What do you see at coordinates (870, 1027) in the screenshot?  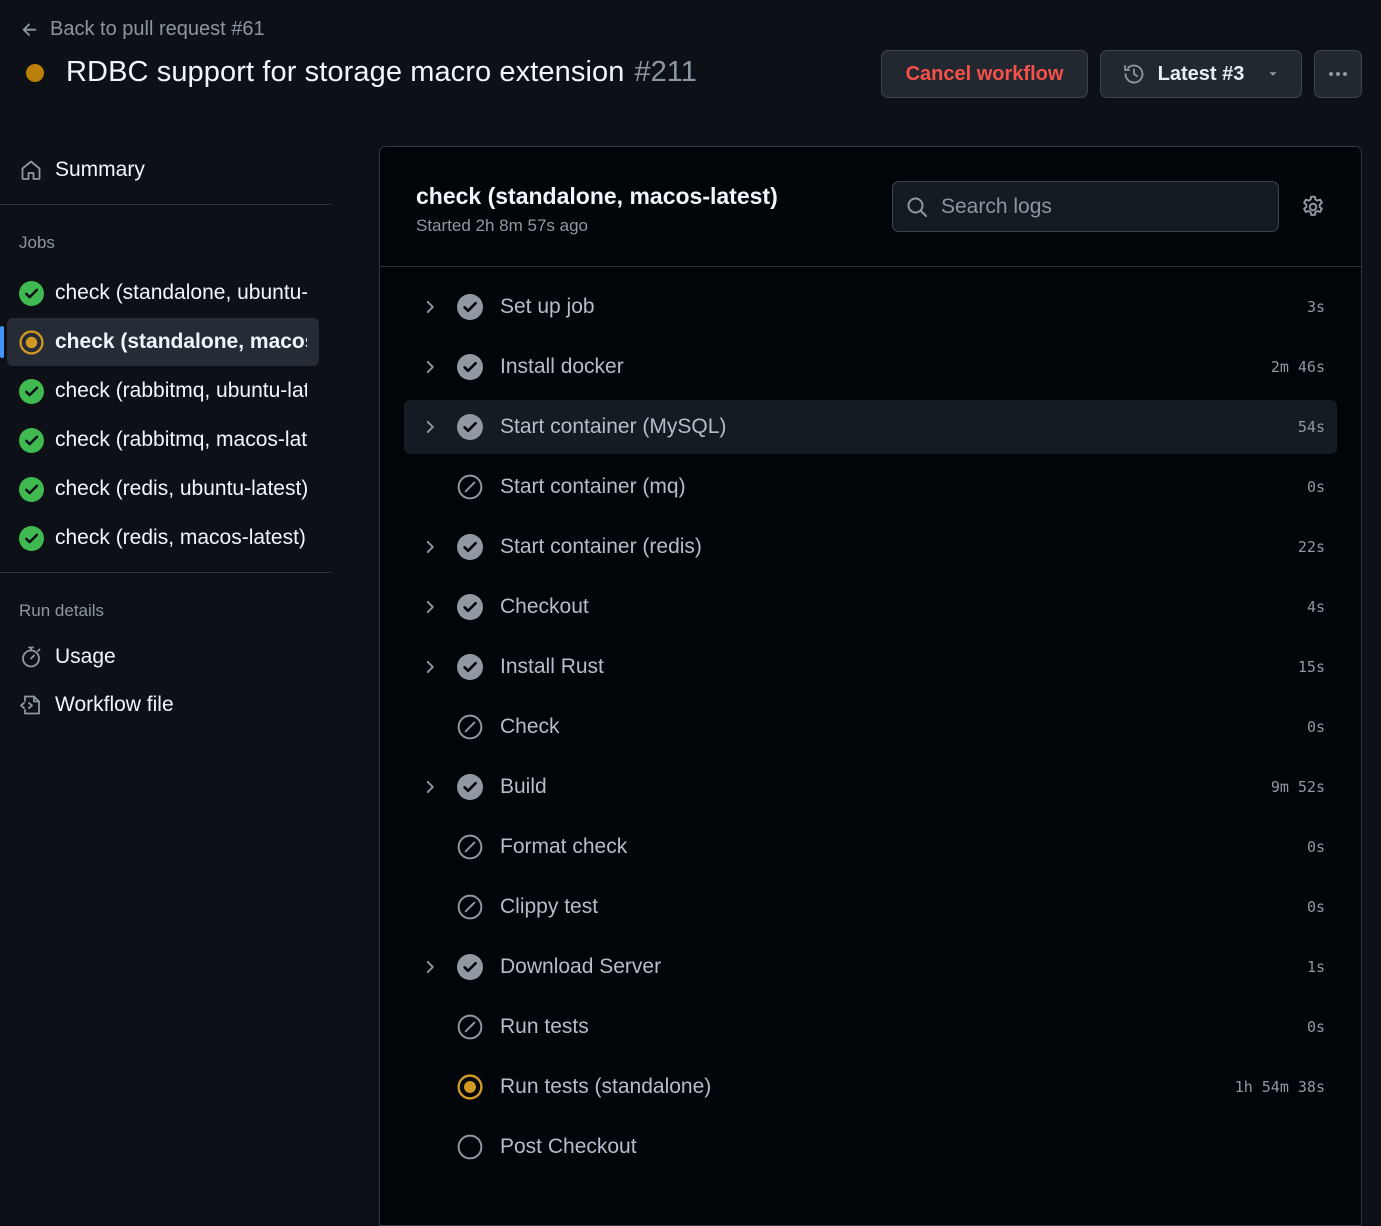 I see `step-row: Run tests 0s` at bounding box center [870, 1027].